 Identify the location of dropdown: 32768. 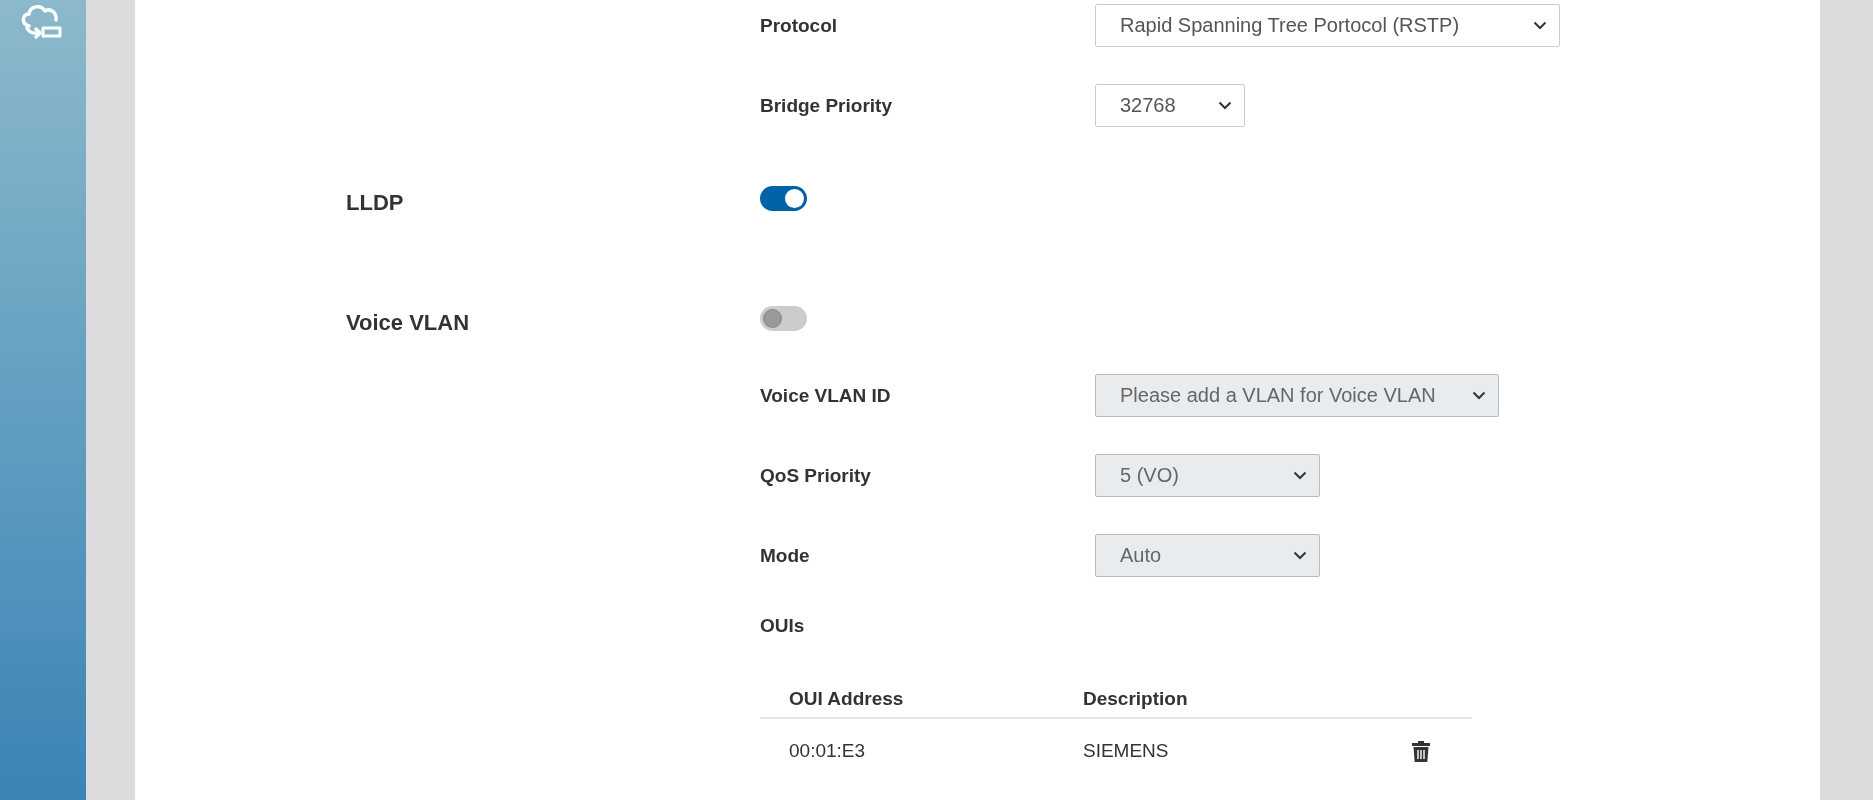
(1170, 105).